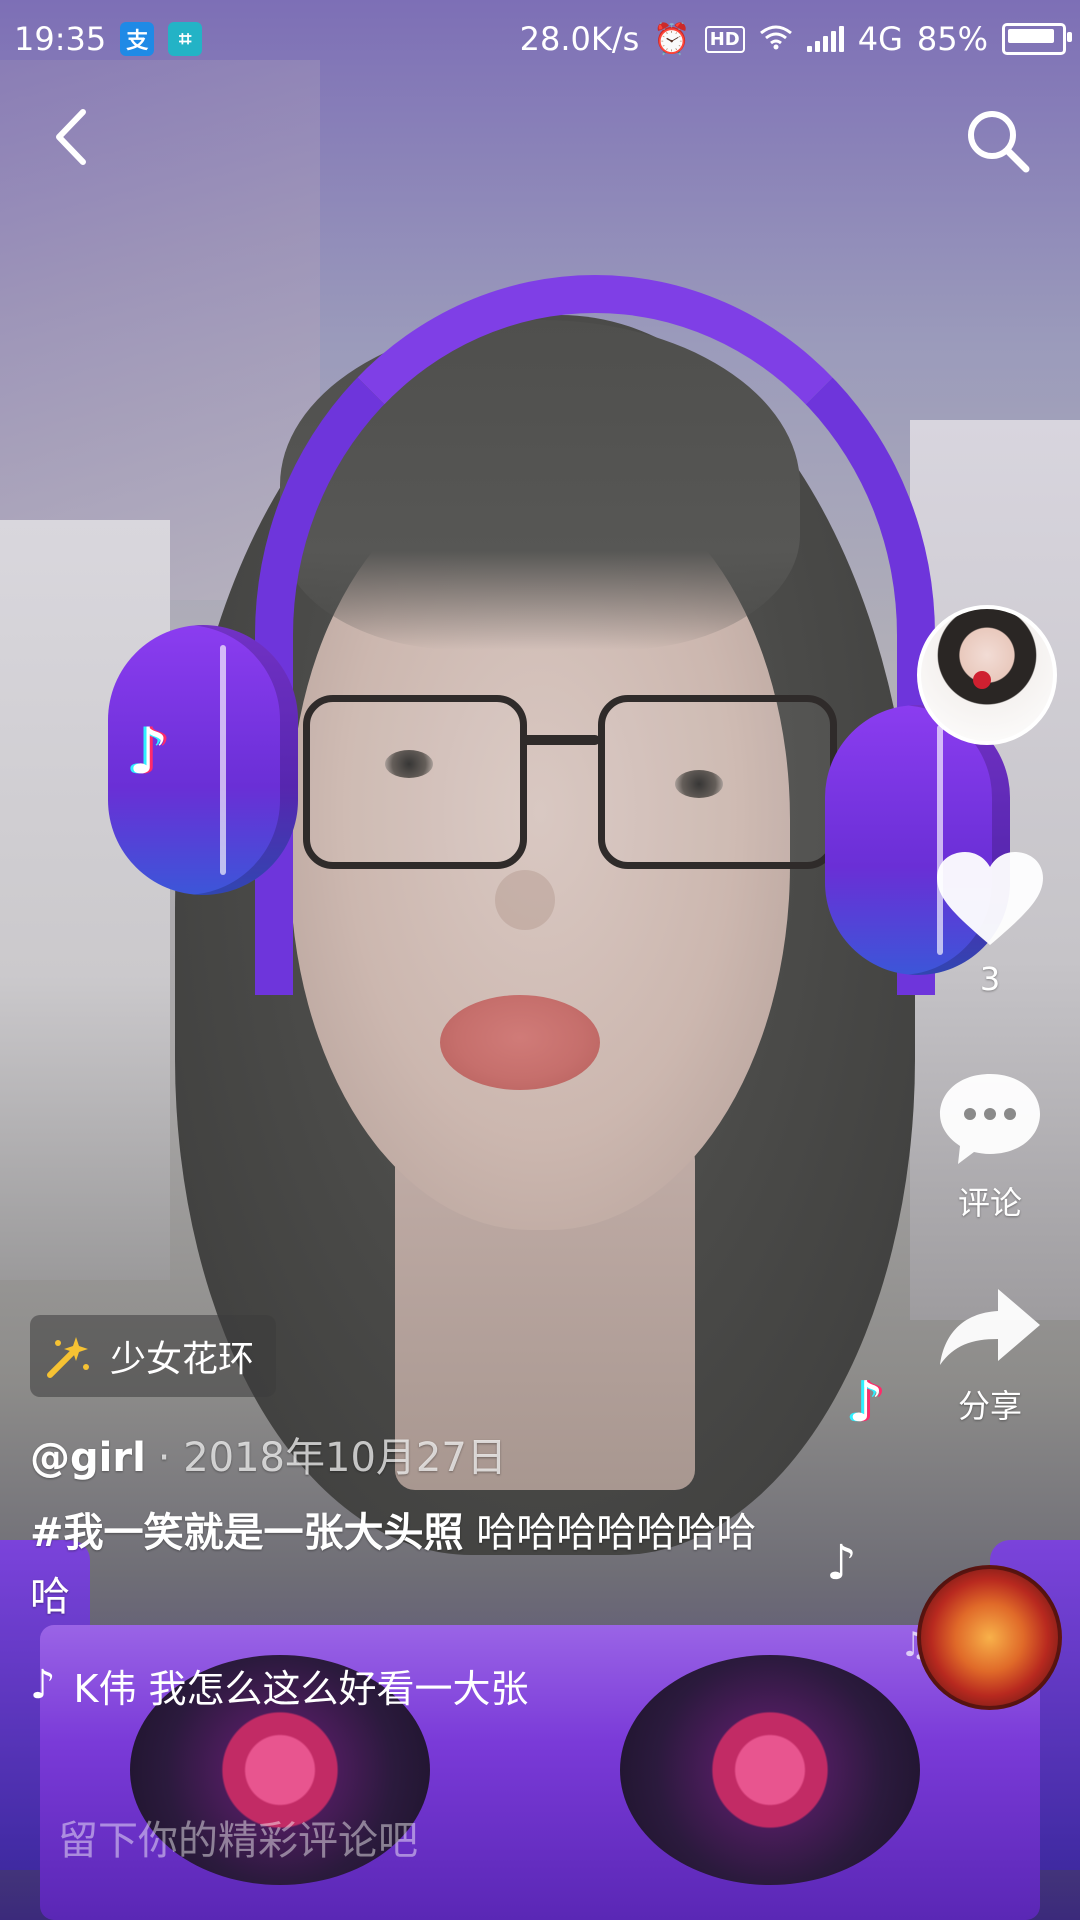 This screenshot has width=1080, height=1920. What do you see at coordinates (579, 39) in the screenshot?
I see `network-speed: 28.0K/s` at bounding box center [579, 39].